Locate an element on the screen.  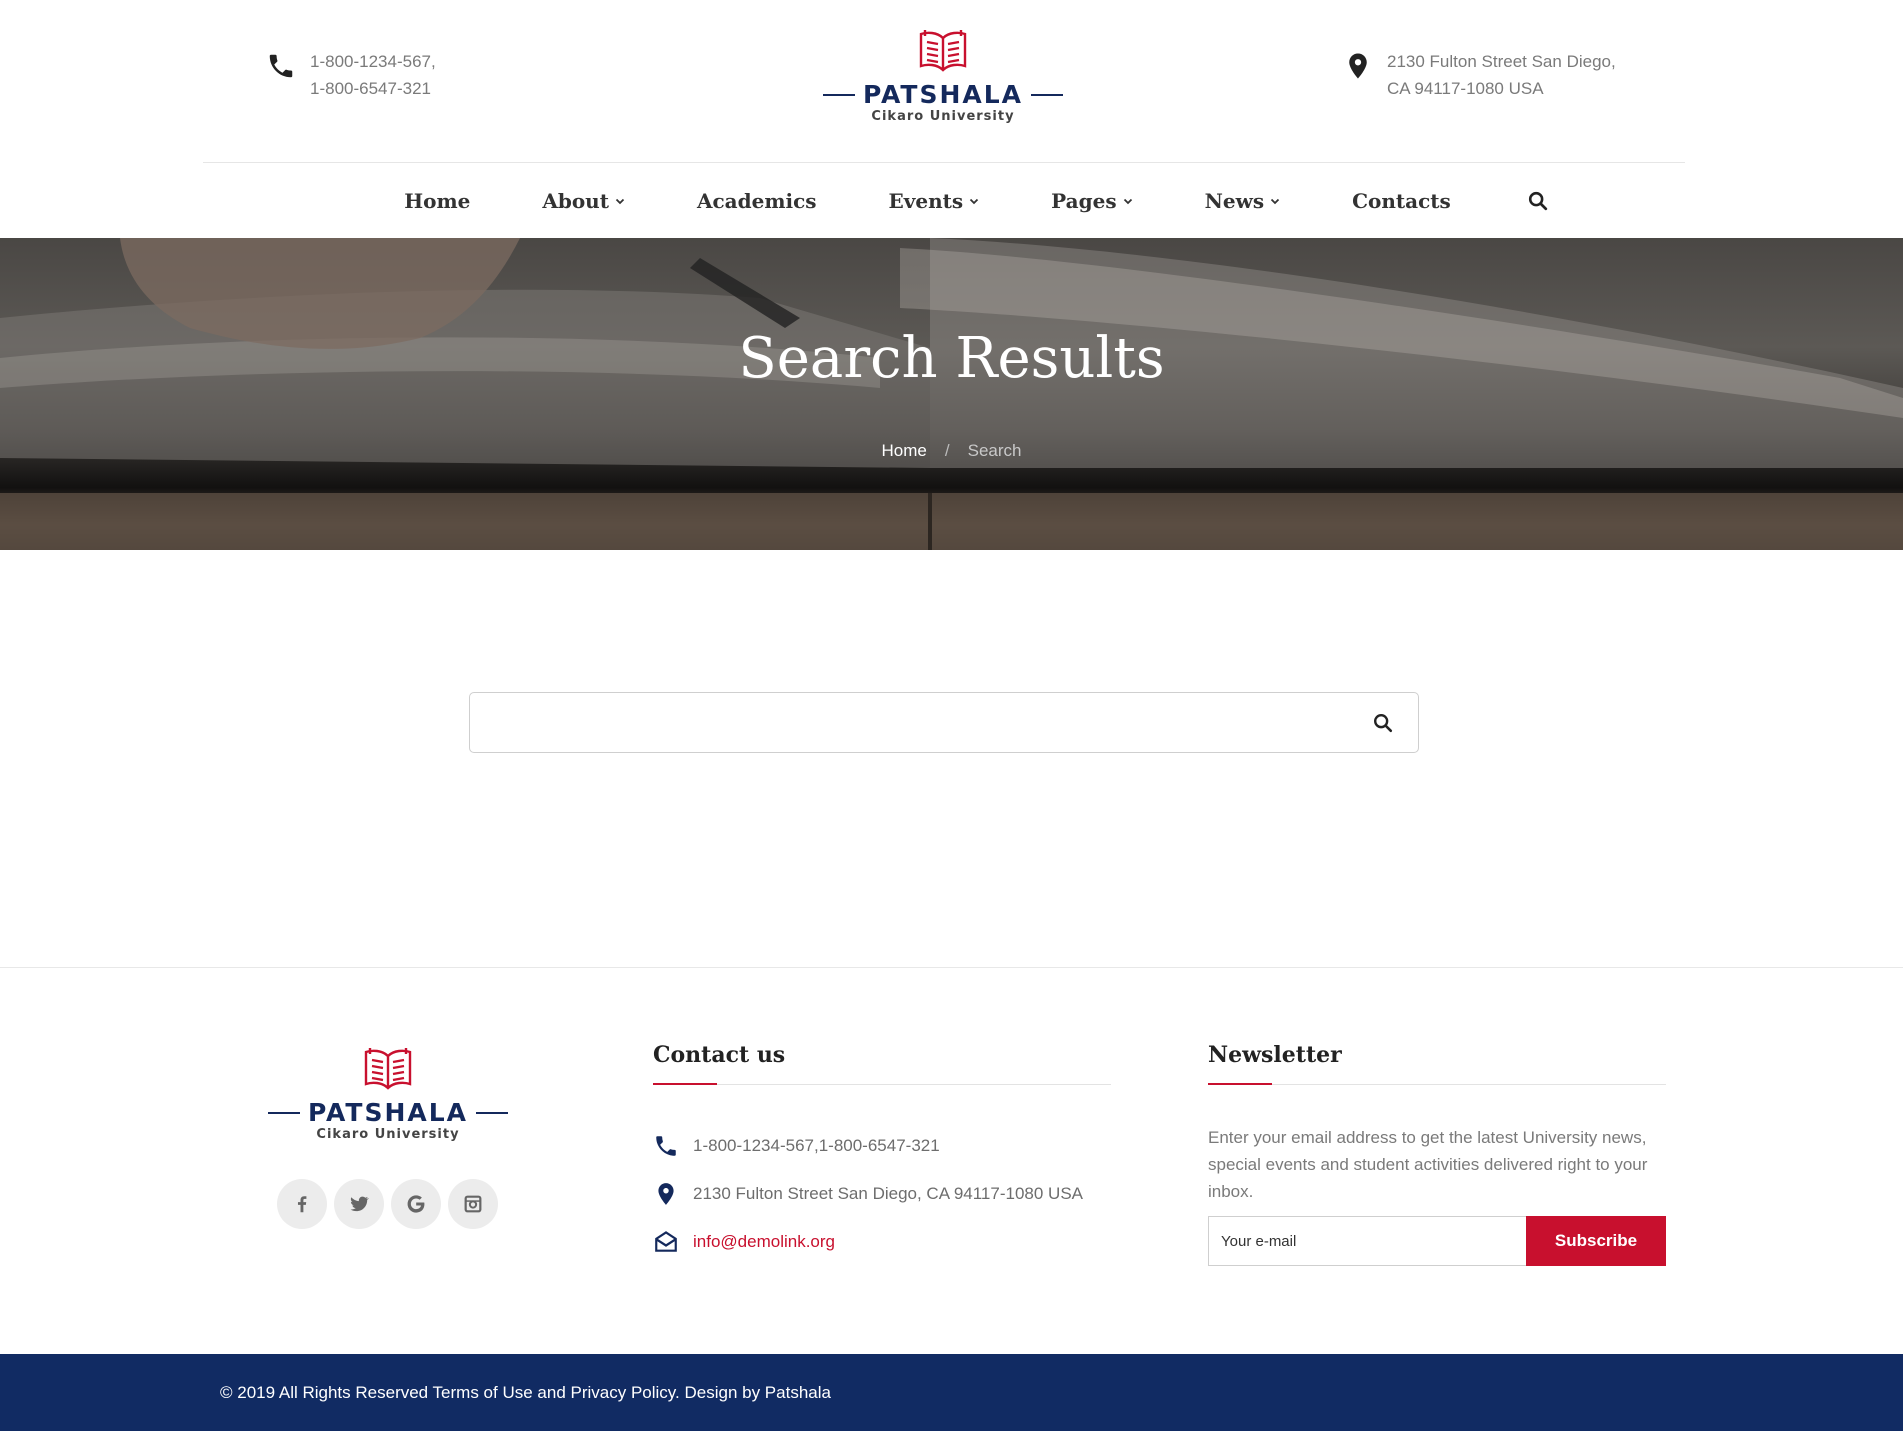
nav-item-news: News is located at coordinates (1242, 201).